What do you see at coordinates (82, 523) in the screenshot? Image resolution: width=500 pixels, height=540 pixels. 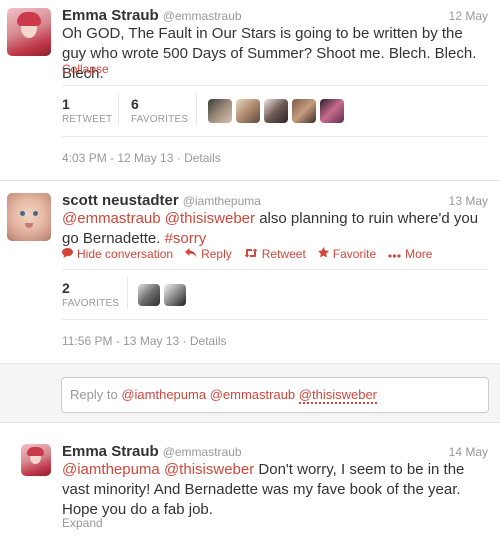 I see `expand-link: Expand` at bounding box center [82, 523].